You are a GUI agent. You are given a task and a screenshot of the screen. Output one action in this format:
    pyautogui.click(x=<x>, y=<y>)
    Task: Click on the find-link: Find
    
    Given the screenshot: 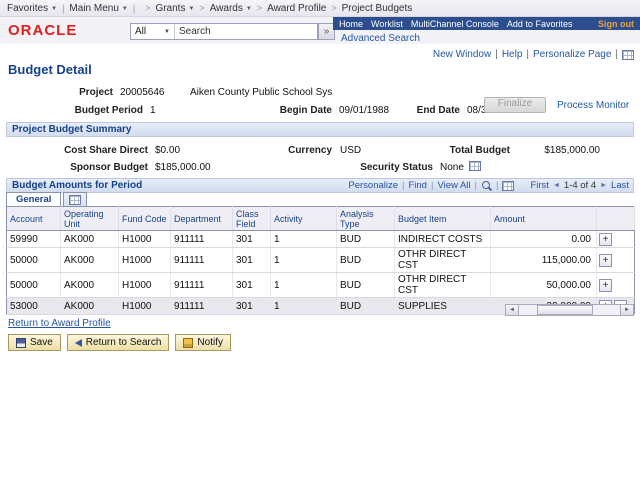 What is the action you would take?
    pyautogui.click(x=417, y=185)
    